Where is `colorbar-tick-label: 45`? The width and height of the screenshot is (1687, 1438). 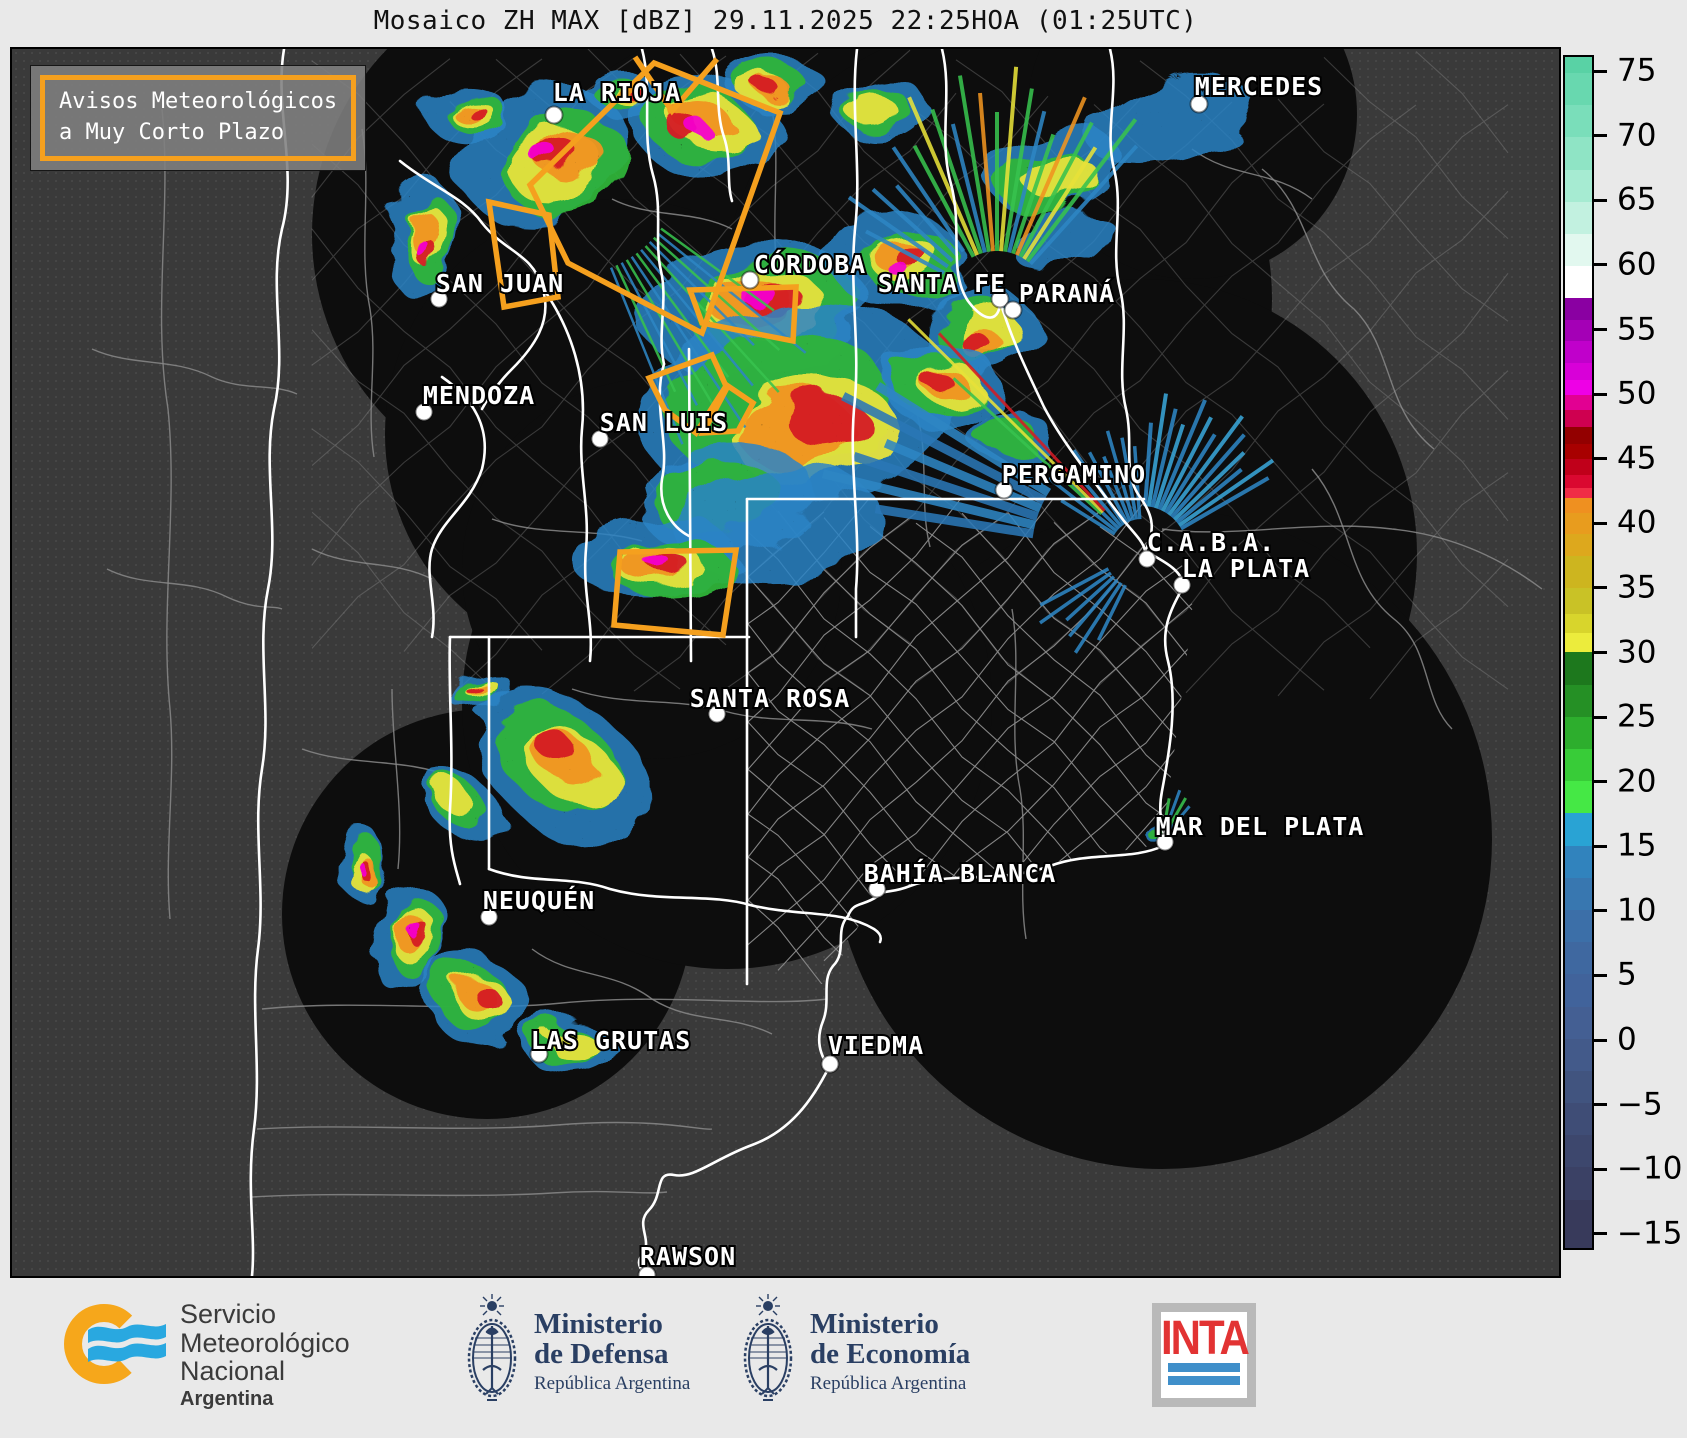 colorbar-tick-label: 45 is located at coordinates (1637, 457).